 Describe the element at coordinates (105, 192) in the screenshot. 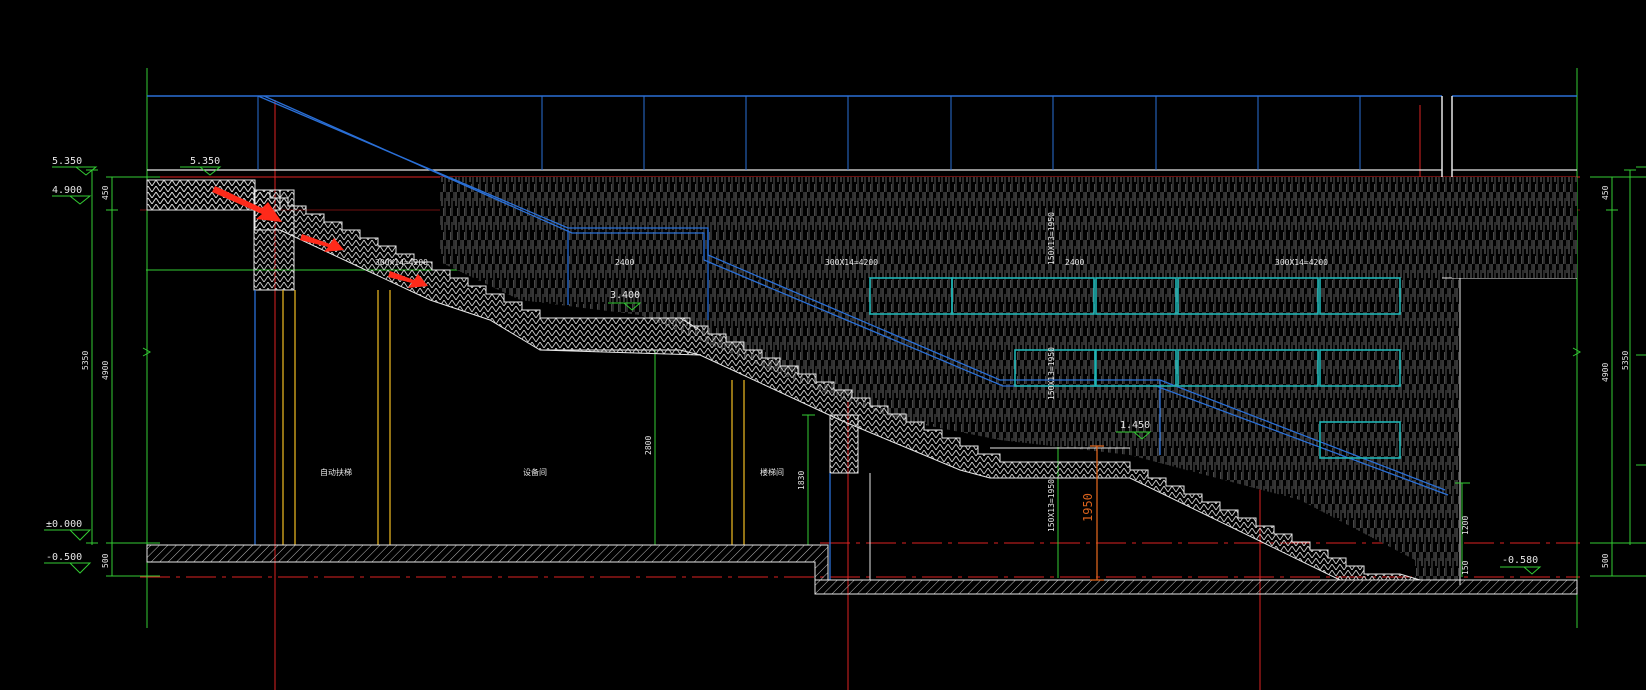

I see `left-dim-top: 450` at that location.